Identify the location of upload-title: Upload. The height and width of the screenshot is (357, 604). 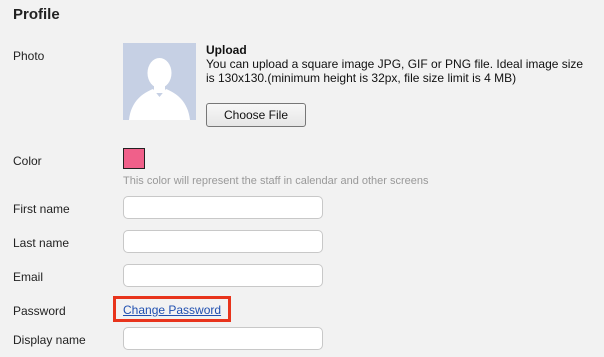
(226, 50).